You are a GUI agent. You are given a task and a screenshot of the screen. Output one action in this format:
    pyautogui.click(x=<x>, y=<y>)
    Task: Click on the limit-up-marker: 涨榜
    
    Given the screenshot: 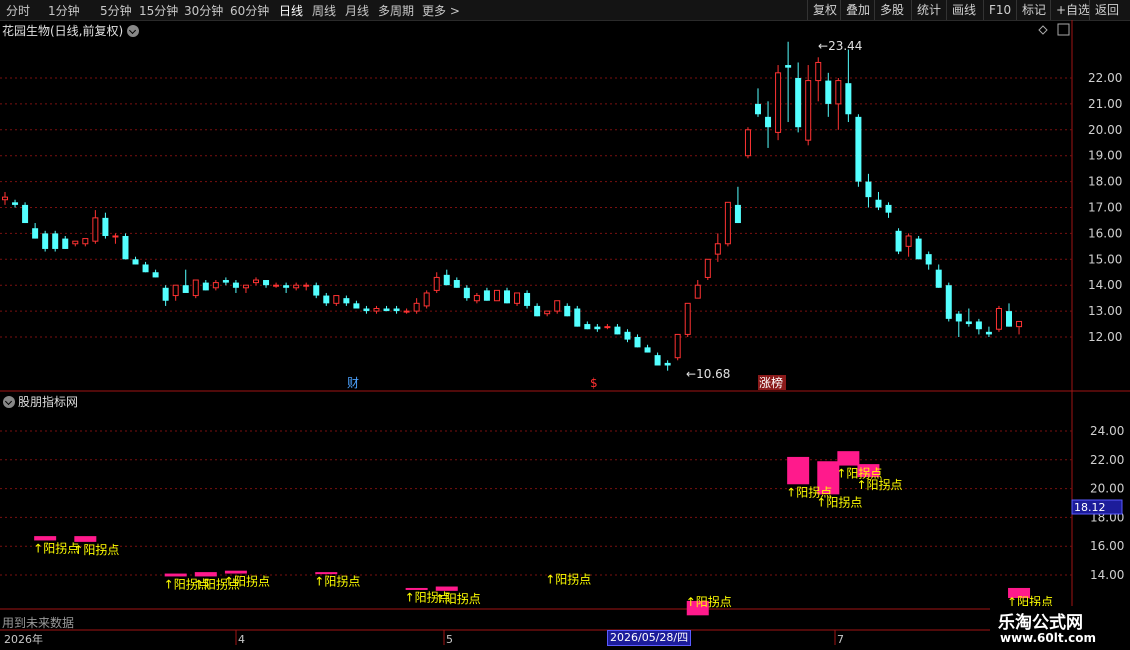 What is the action you would take?
    pyautogui.click(x=771, y=382)
    